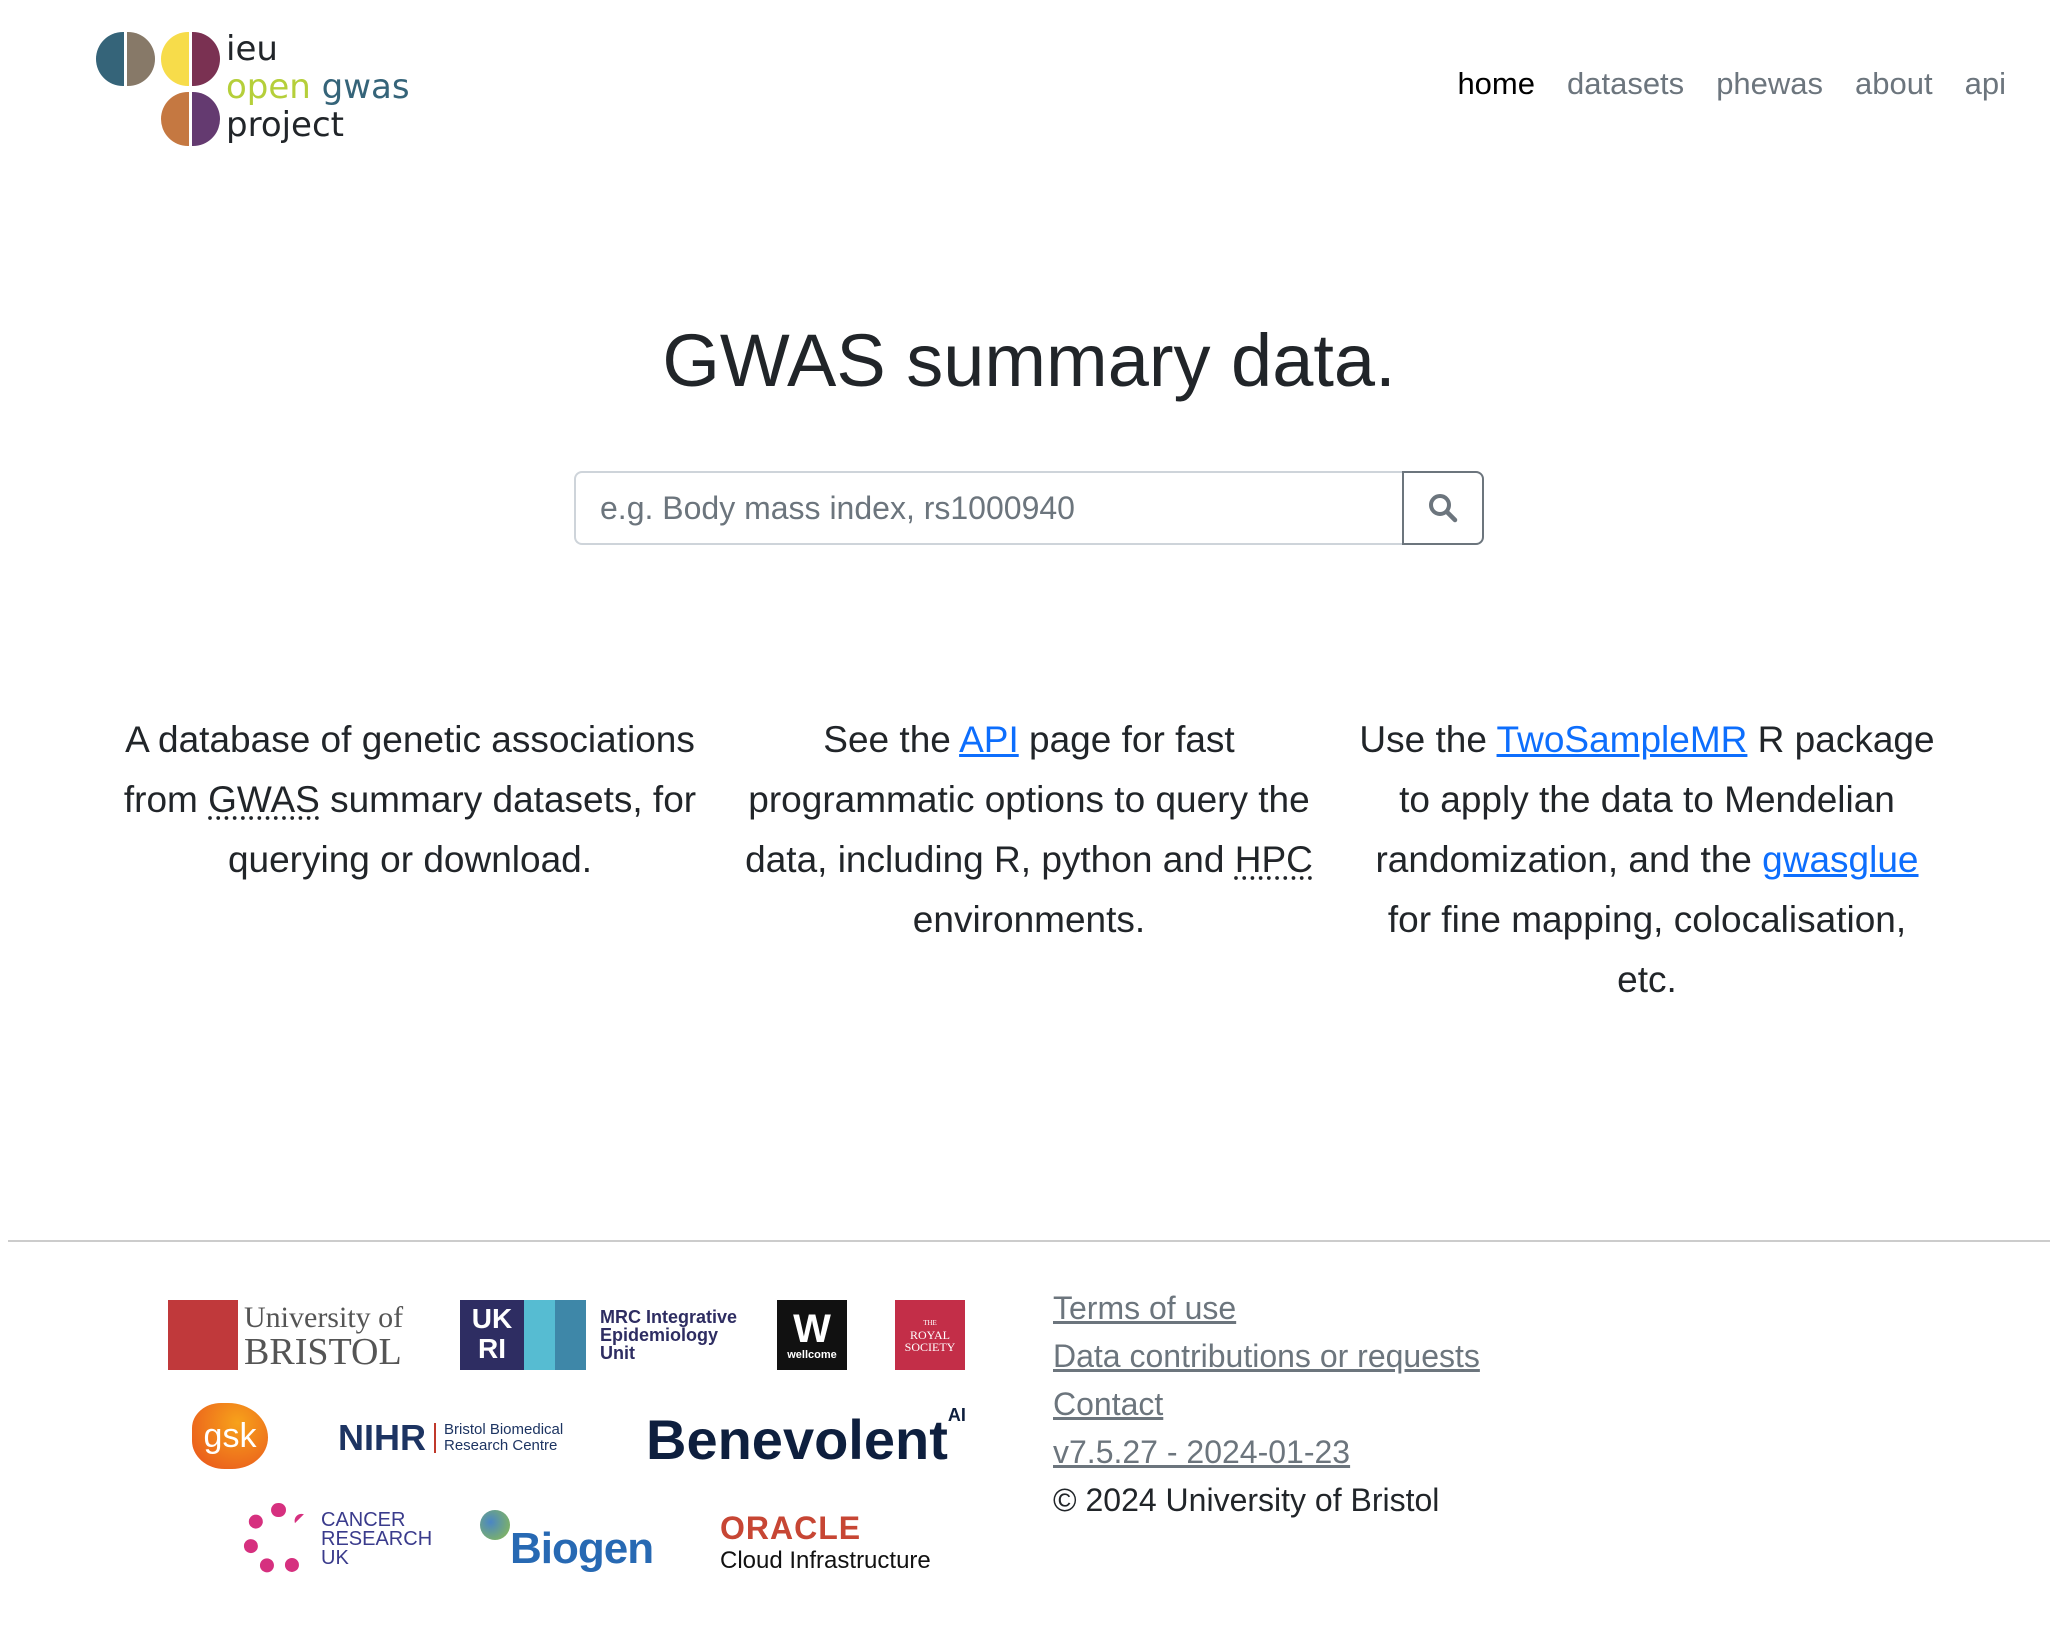 This screenshot has height=1635, width=2058. I want to click on feature-text: environments., so click(1029, 919).